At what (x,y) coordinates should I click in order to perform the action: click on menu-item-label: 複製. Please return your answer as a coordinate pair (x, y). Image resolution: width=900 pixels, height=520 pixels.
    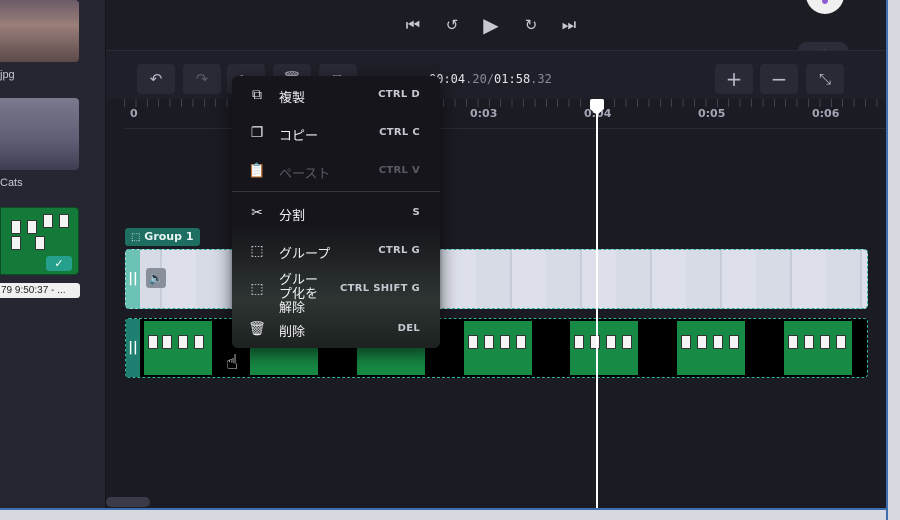
    Looking at the image, I should click on (292, 98).